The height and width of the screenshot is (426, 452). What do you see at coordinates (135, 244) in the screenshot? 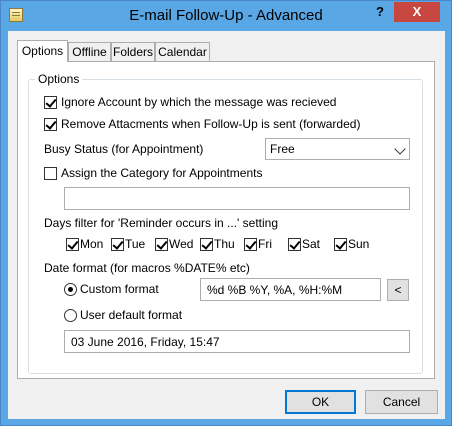
I see `day-tue-label: Tue` at bounding box center [135, 244].